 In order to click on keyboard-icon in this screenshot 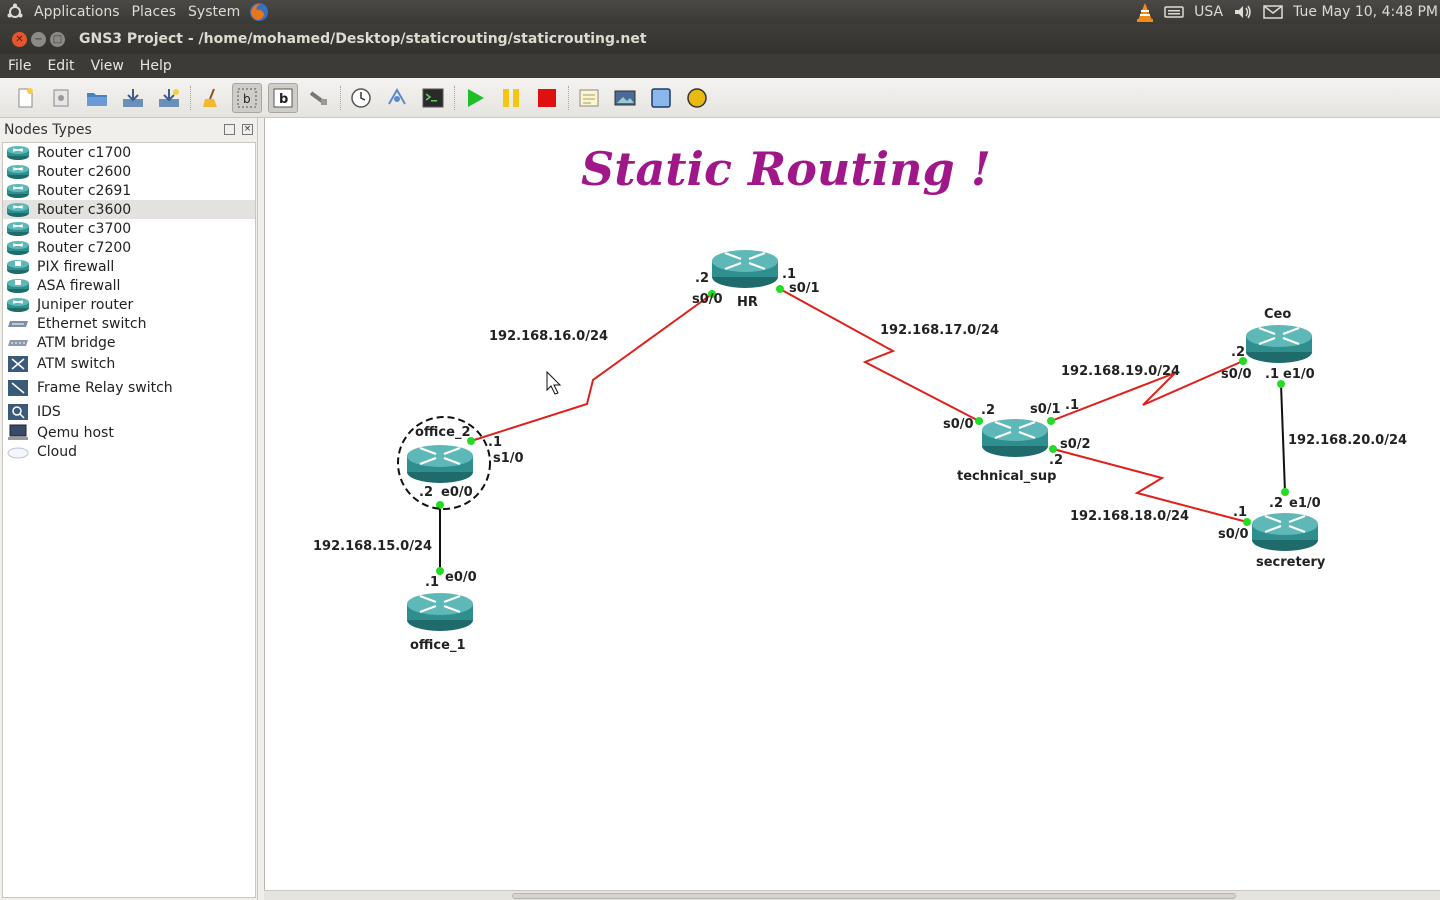, I will do `click(1174, 12)`.